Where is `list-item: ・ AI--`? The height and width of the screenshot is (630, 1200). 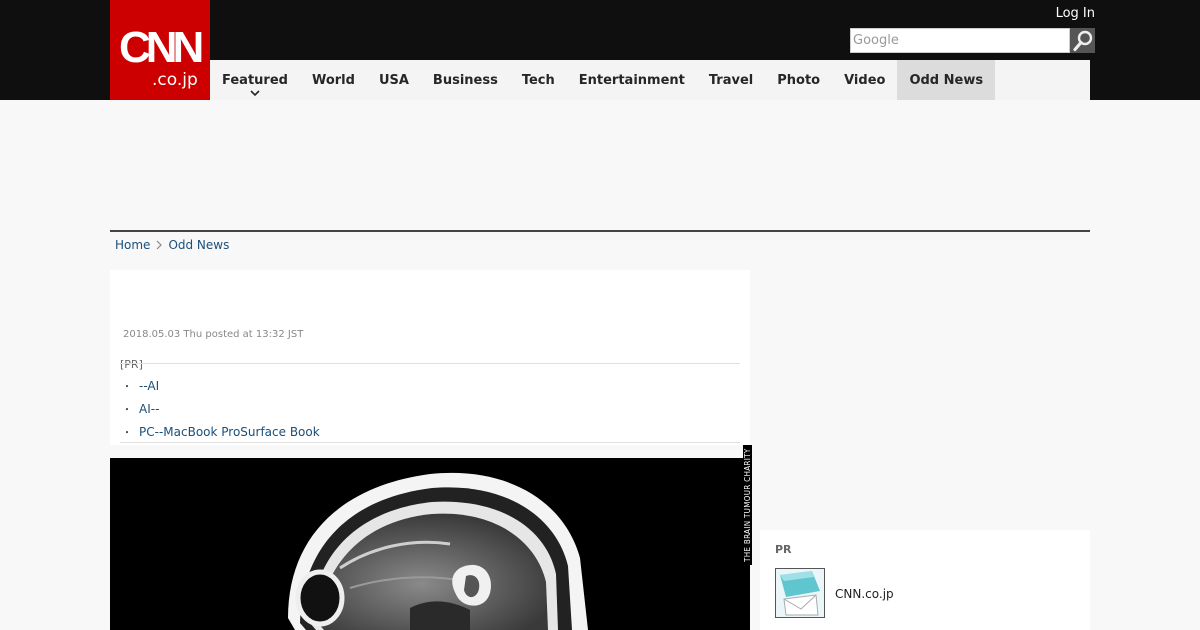 list-item: ・ AI-- is located at coordinates (221, 408).